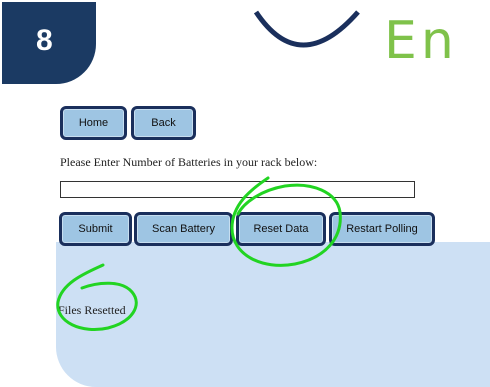 This screenshot has width=490, height=387. I want to click on company-logo: En, so click(355, 40).